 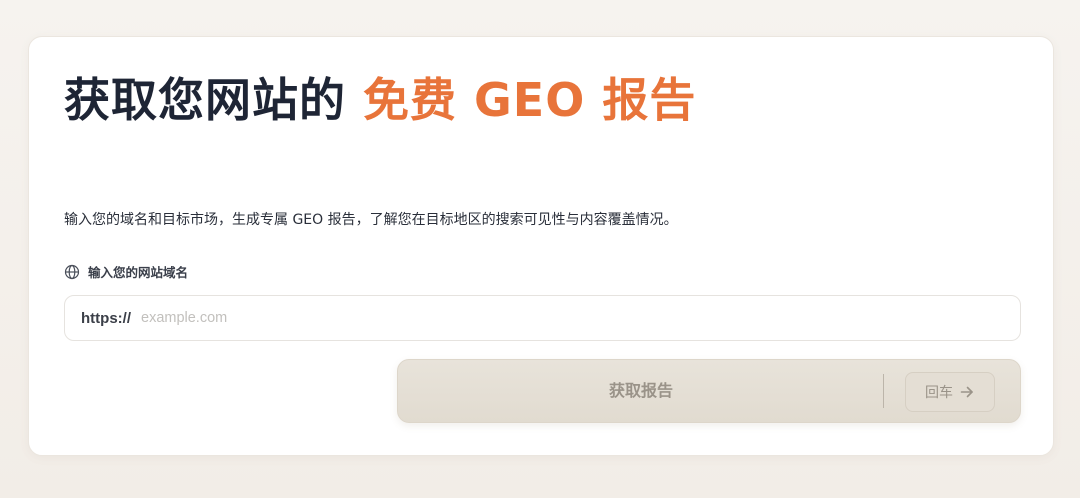 I want to click on url-prefix: https://, so click(x=106, y=318).